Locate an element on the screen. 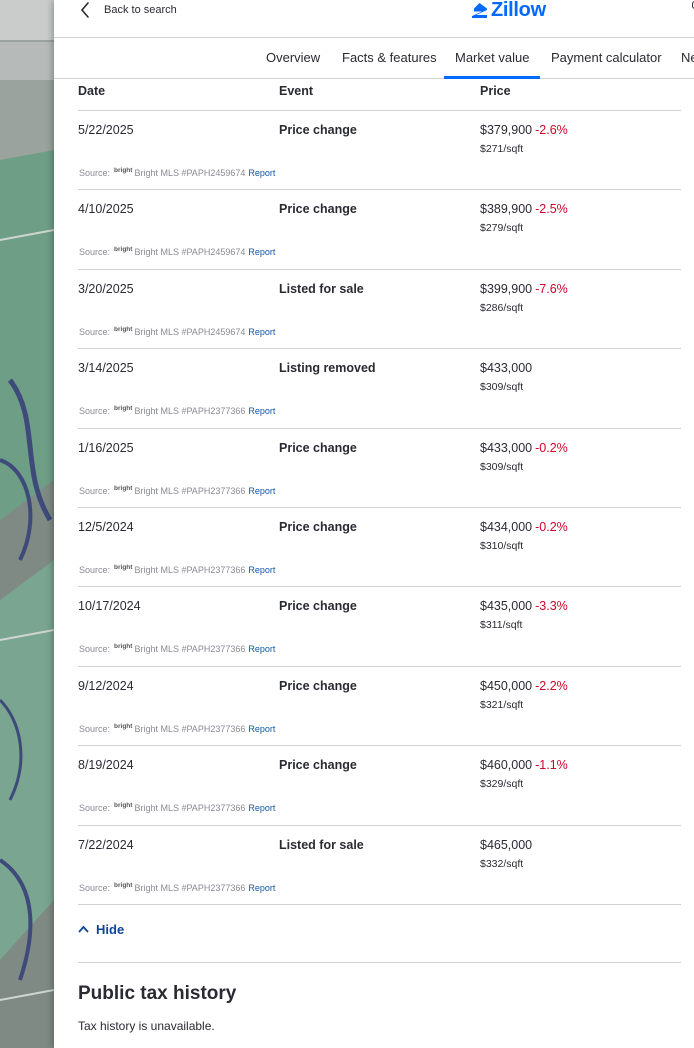  event-price: $379,900 -2.6% is located at coordinates (524, 130).